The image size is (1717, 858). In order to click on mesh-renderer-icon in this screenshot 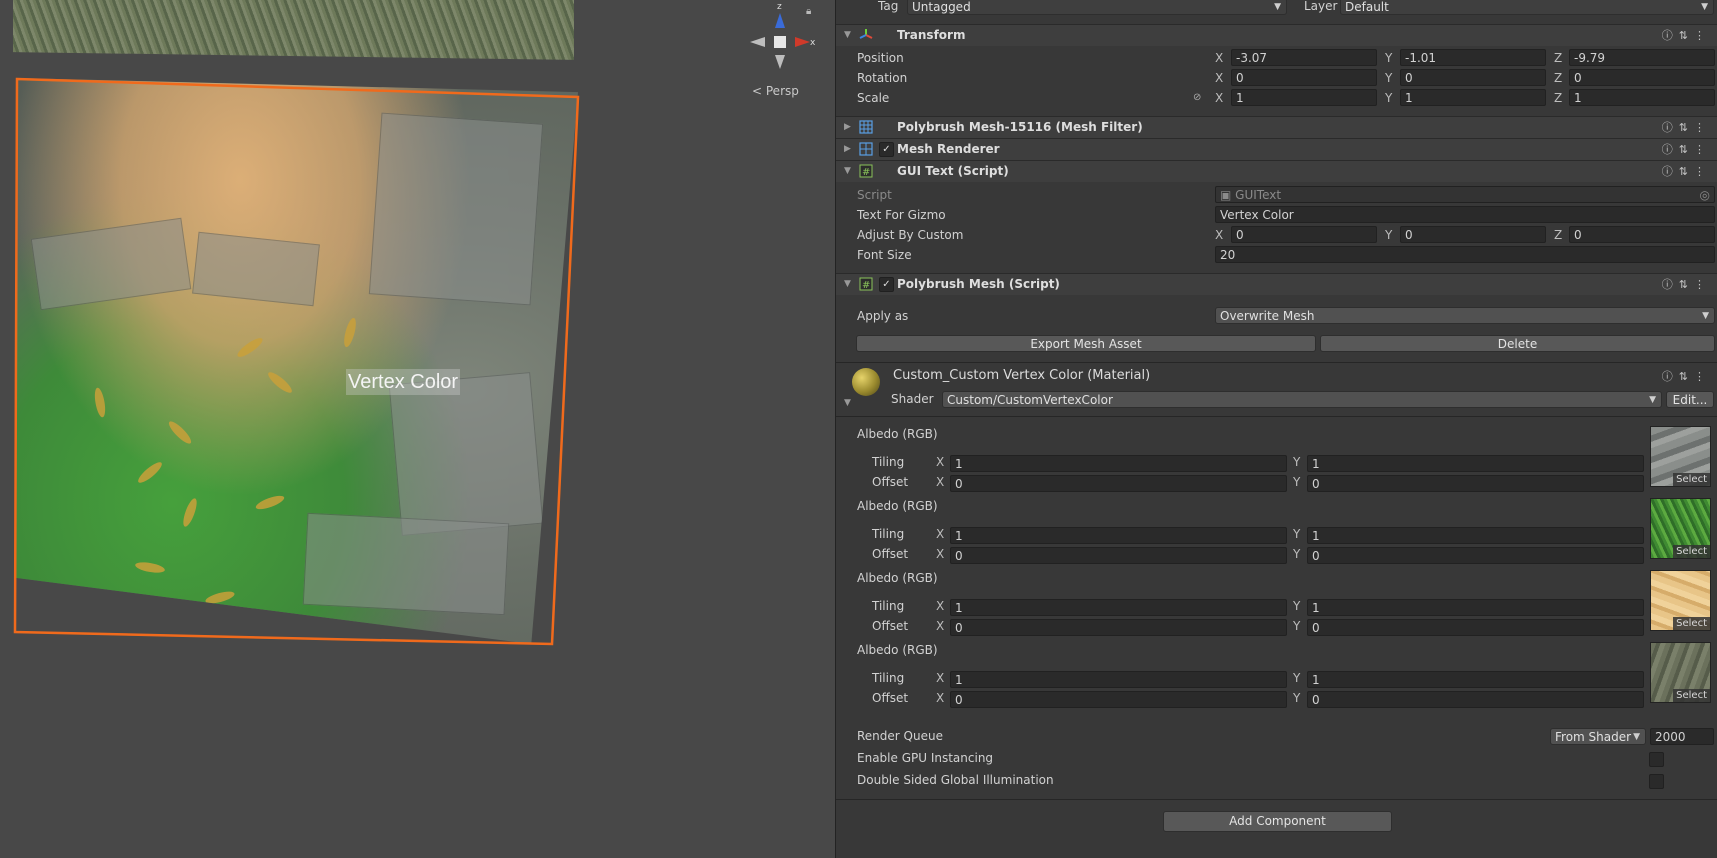, I will do `click(866, 149)`.